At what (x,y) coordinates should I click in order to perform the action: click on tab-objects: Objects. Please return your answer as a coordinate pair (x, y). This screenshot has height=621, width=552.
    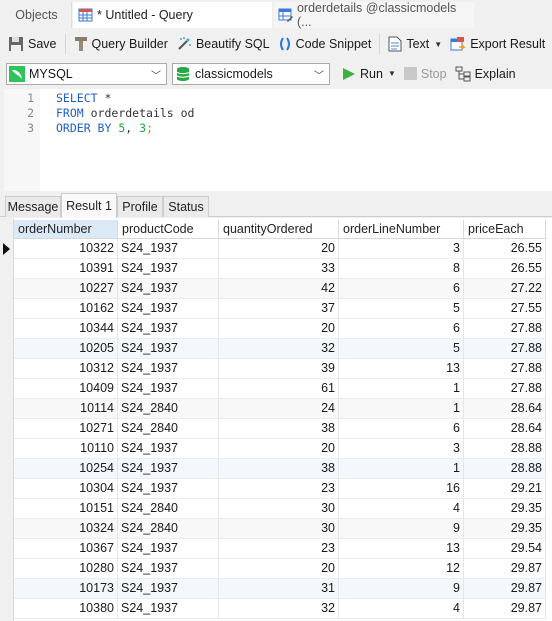
    Looking at the image, I should click on (37, 15).